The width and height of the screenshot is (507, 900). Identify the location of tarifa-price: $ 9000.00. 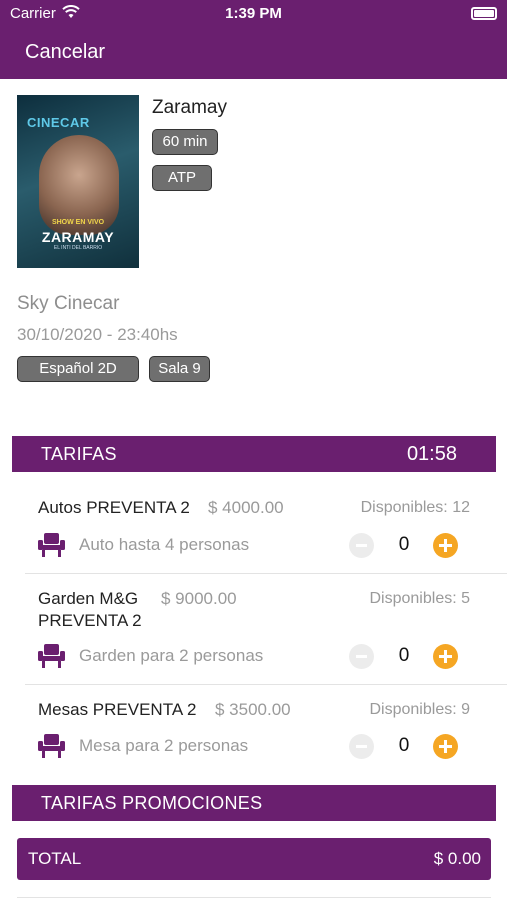
(199, 598).